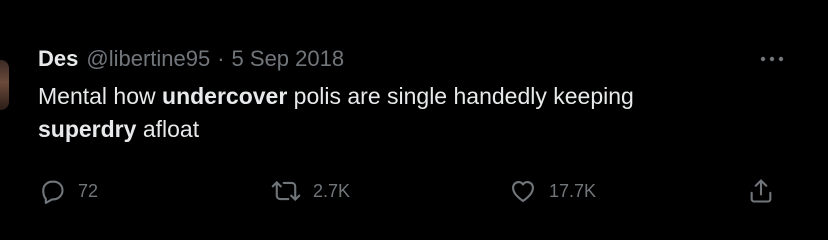 The width and height of the screenshot is (828, 240). I want to click on more-icon, so click(772, 59).